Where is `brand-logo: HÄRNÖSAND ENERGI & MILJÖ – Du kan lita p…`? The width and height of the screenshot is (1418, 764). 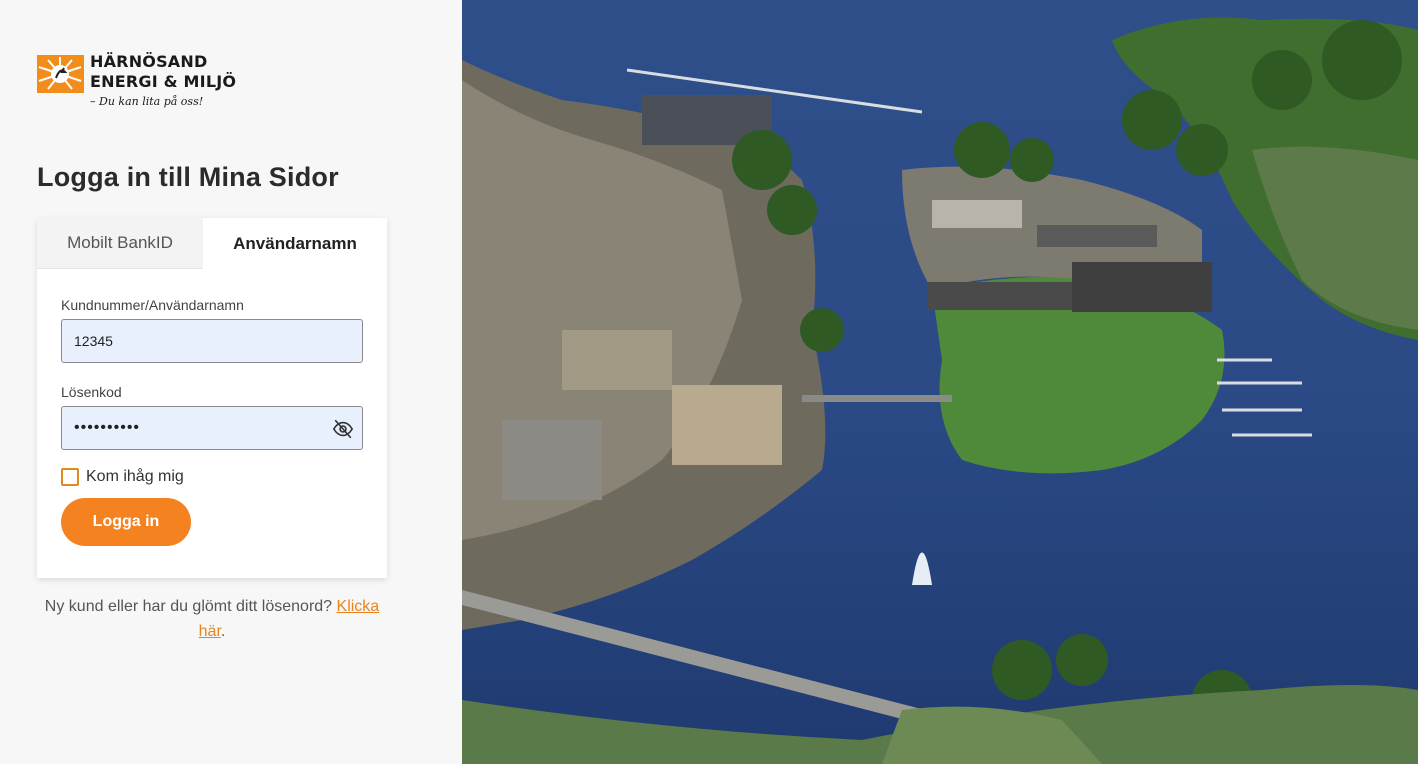
brand-logo: HÄRNÖSAND ENERGI & MILJÖ – Du kan lita p… is located at coordinates (142, 83).